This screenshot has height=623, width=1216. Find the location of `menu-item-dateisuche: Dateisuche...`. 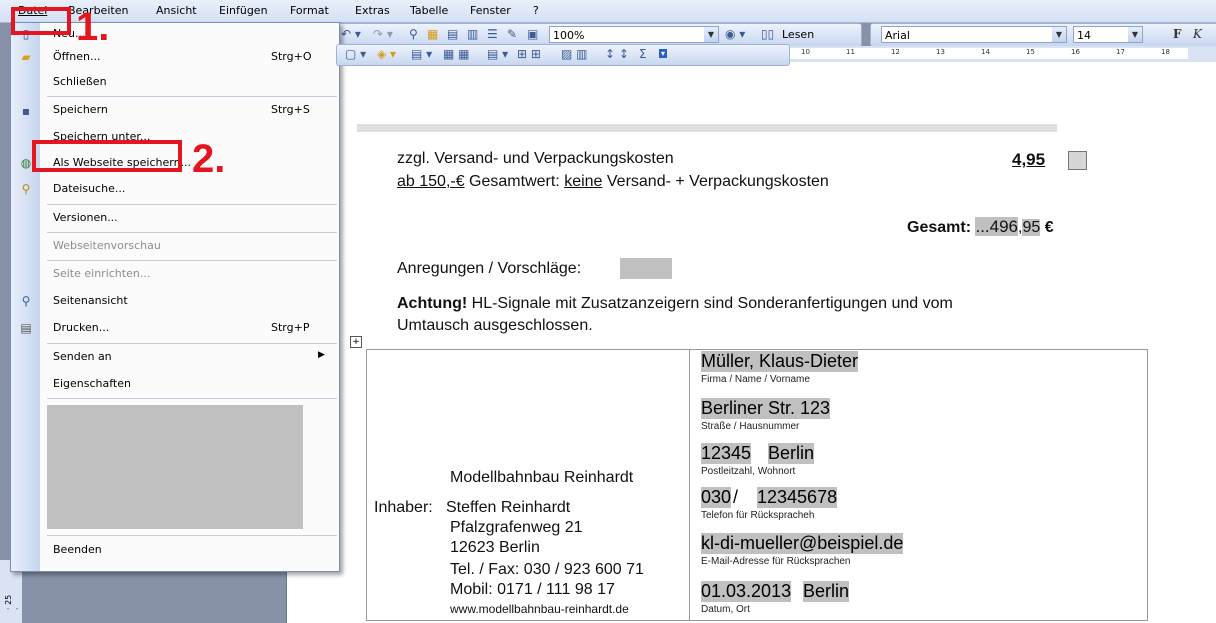

menu-item-dateisuche: Dateisuche... is located at coordinates (89, 188).